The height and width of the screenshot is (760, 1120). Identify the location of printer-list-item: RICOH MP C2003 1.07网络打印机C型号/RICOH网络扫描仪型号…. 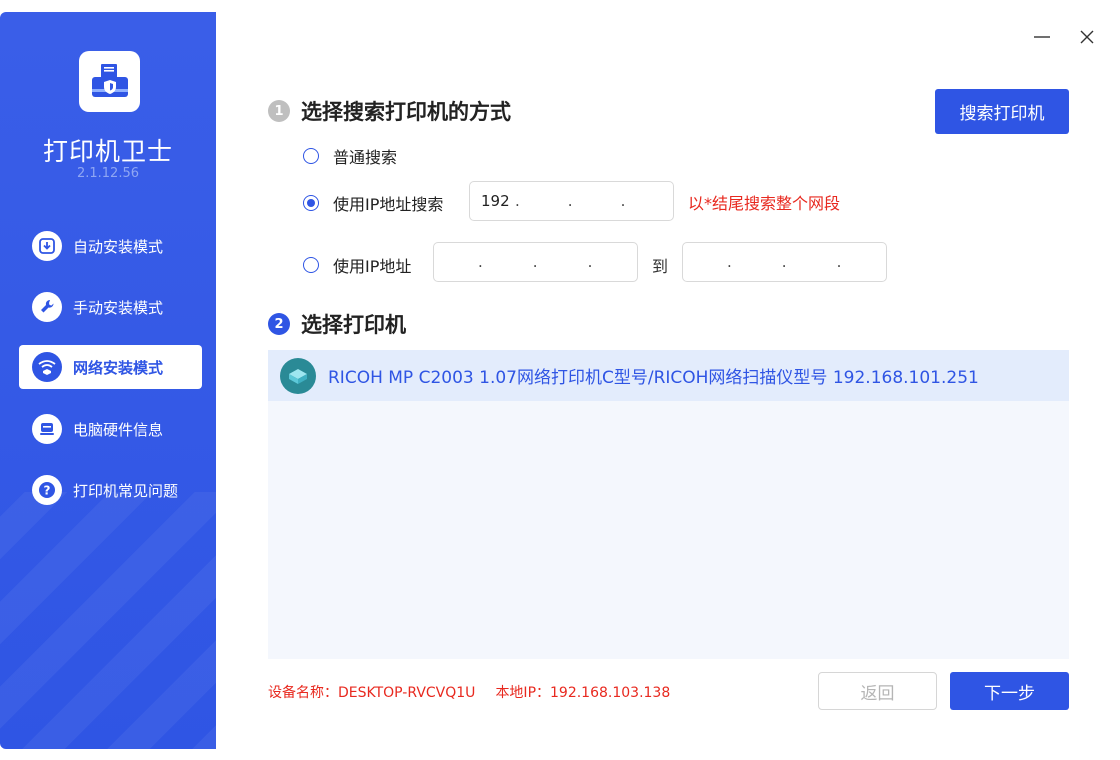
(668, 375).